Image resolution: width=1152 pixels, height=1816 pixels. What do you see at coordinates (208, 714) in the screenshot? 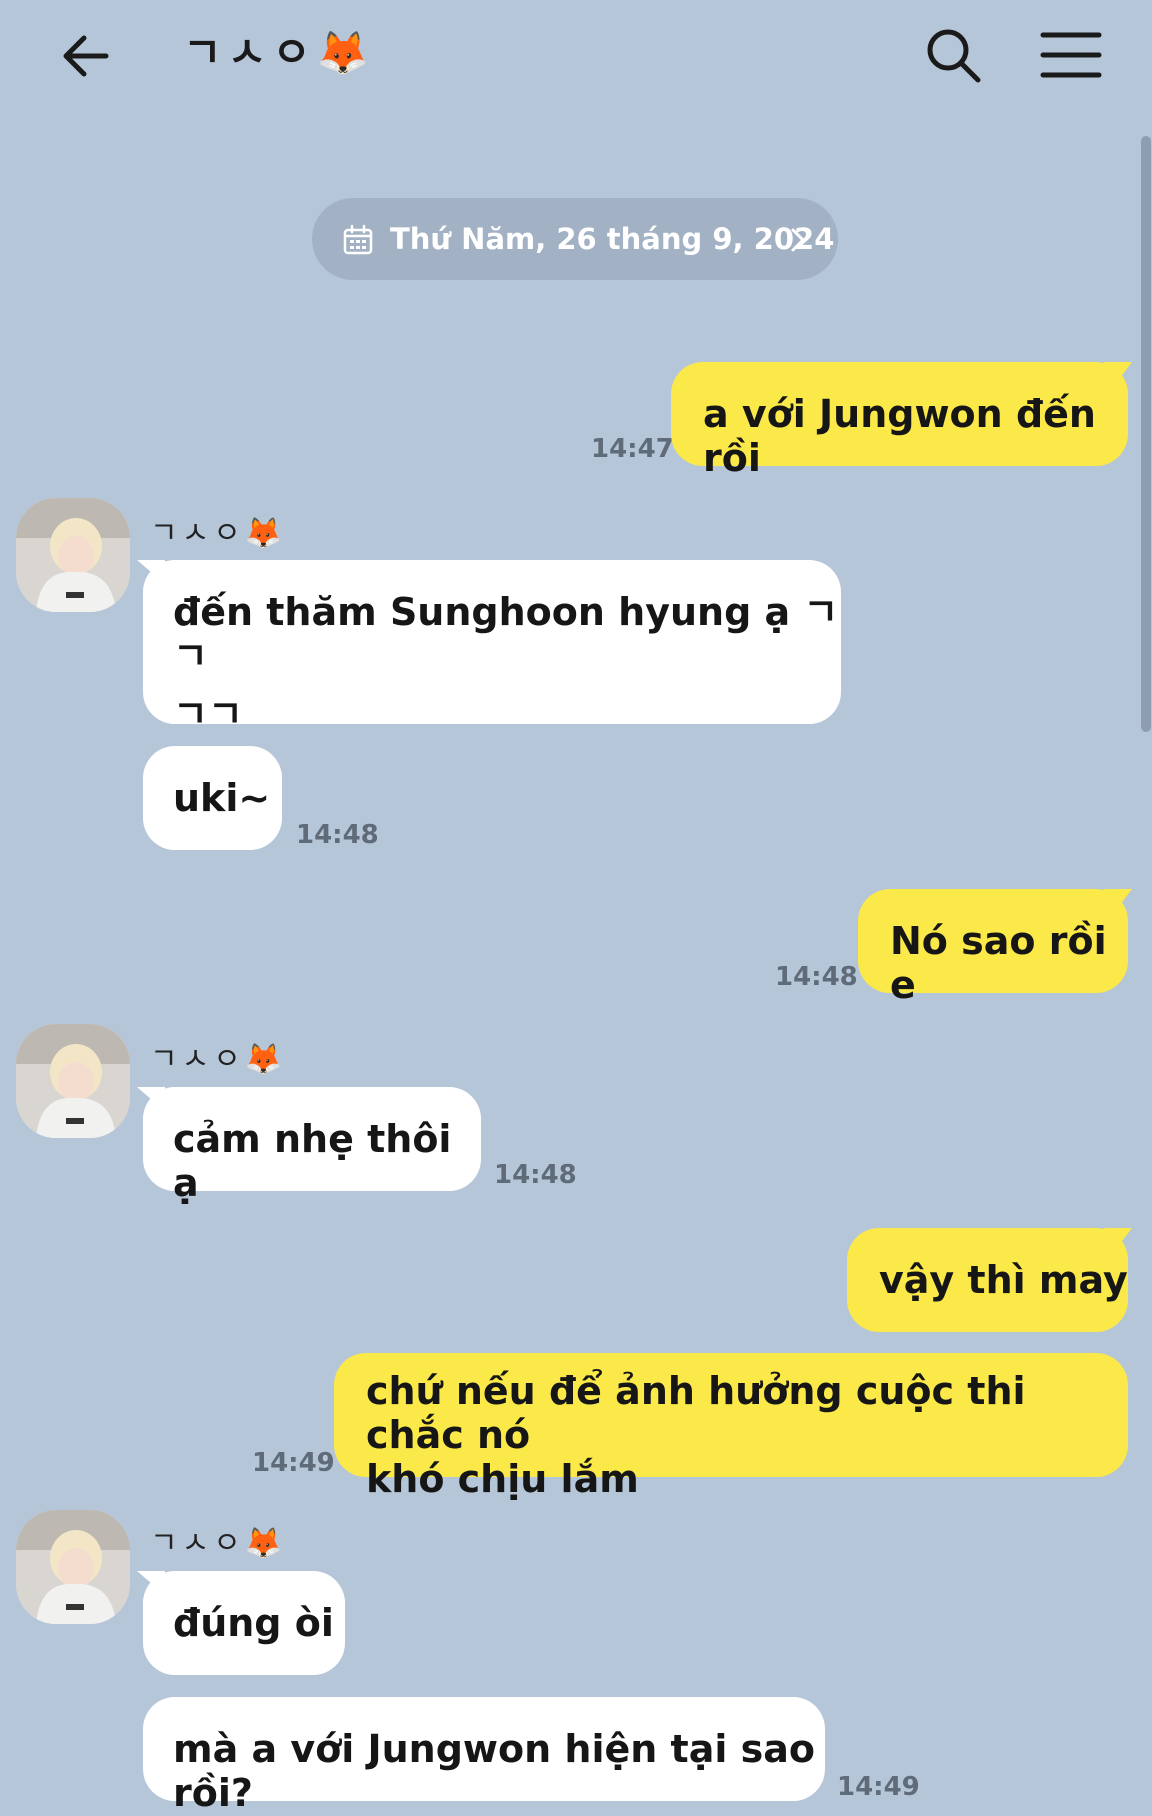
I see `message-text-line-2: ㄱㄱ` at bounding box center [208, 714].